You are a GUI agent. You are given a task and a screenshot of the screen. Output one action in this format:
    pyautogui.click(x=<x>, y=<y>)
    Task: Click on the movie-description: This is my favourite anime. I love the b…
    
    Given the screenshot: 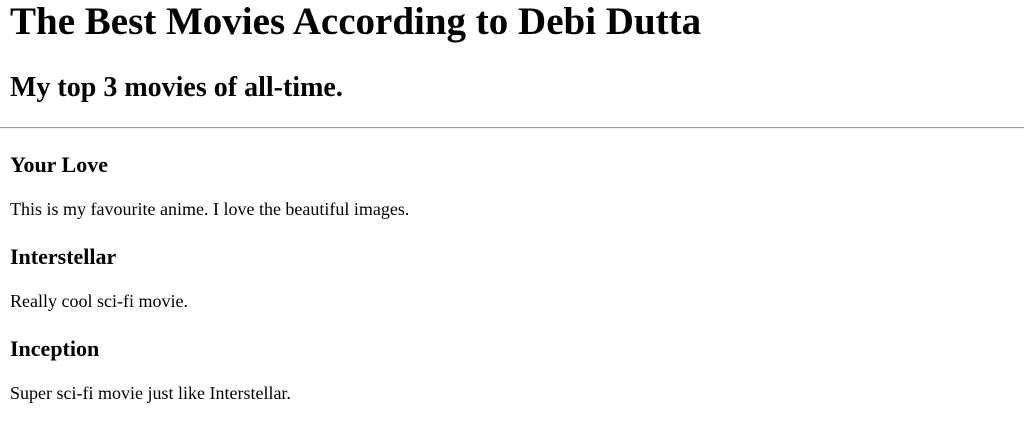 What is the action you would take?
    pyautogui.click(x=210, y=209)
    